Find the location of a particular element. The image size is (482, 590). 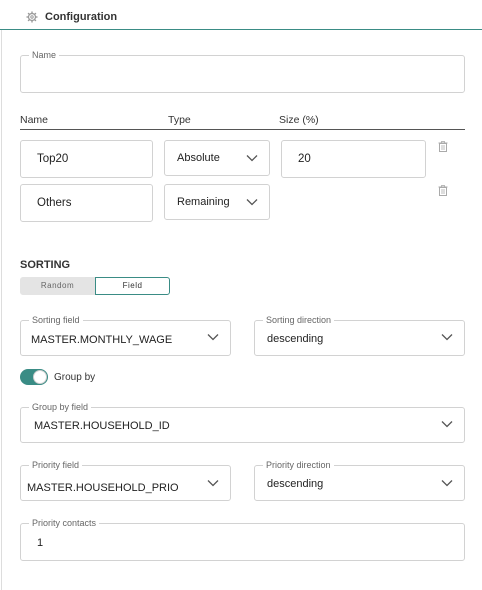

group-name-value: Others is located at coordinates (54, 203).